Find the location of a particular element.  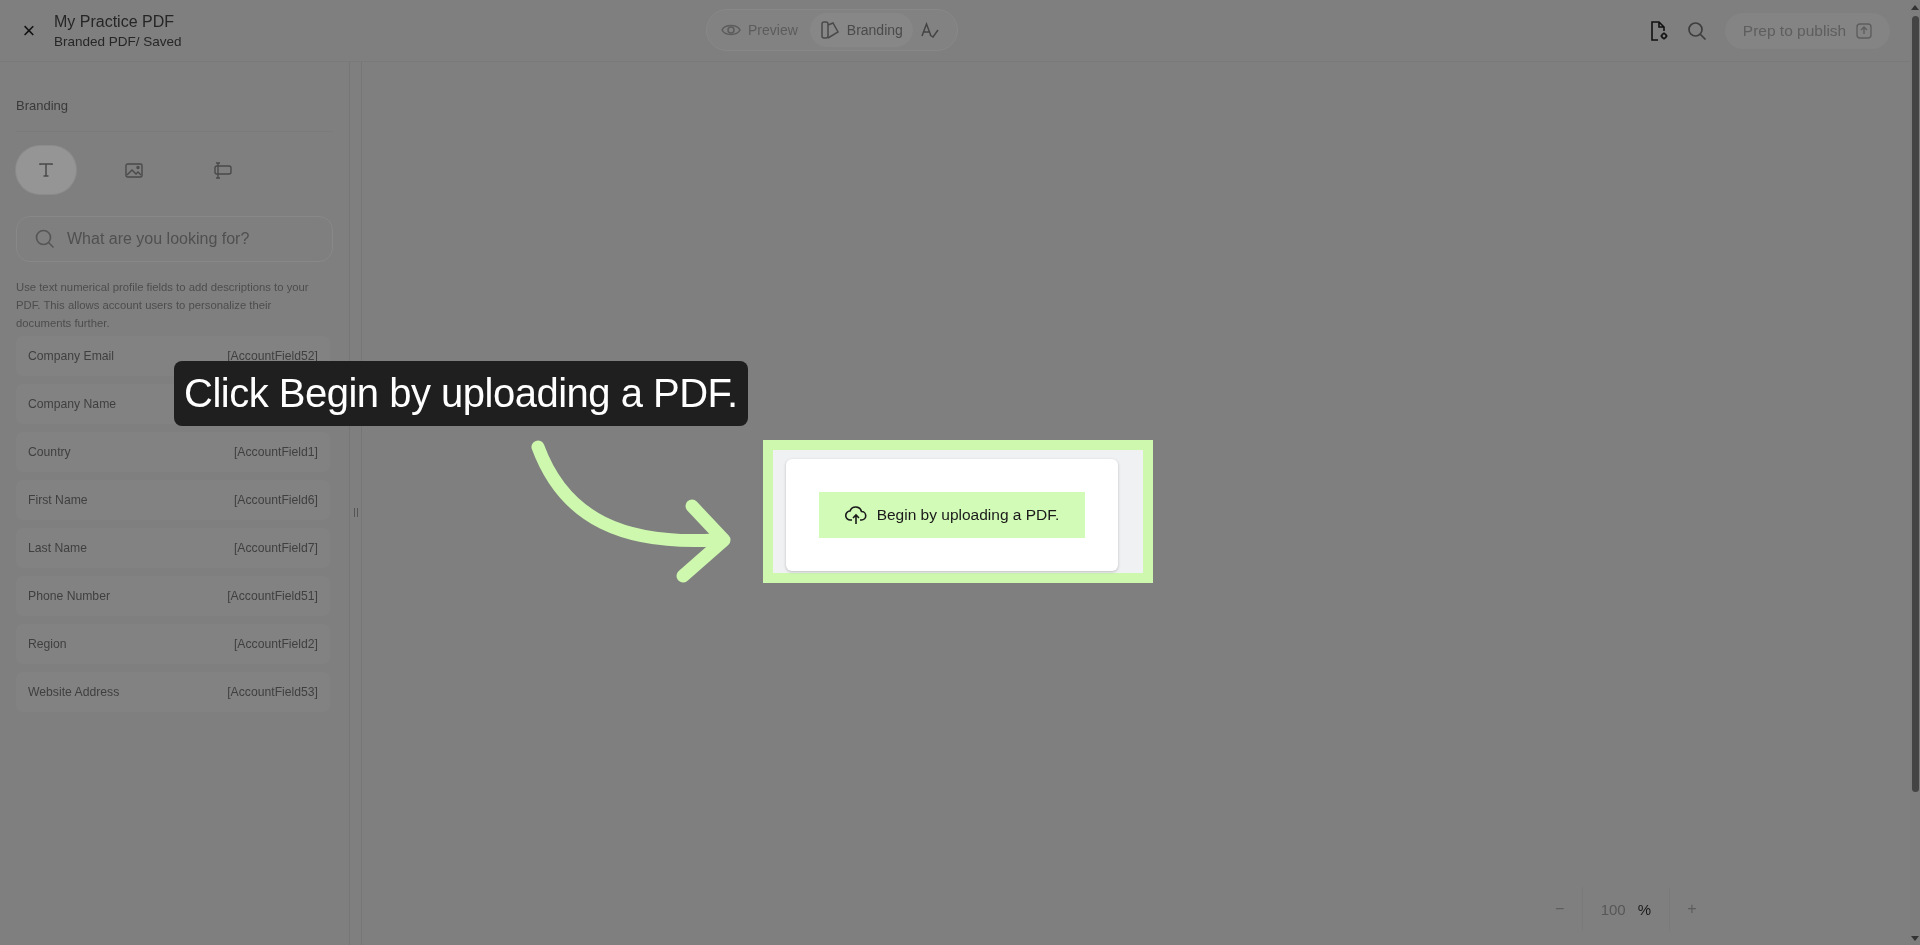

field-label: First Name is located at coordinates (58, 500).